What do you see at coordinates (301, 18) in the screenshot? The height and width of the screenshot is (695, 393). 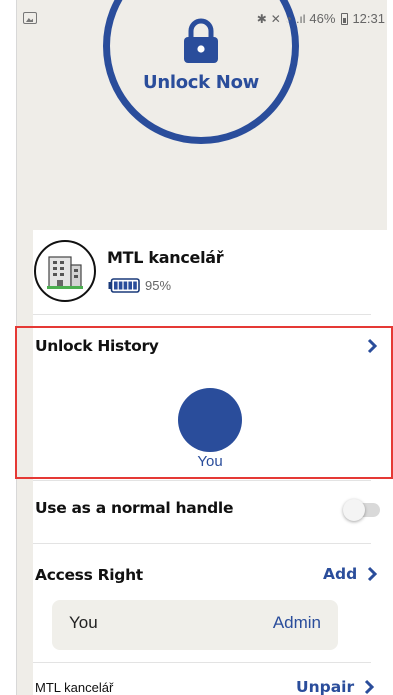 I see `signal-icon: .ıl` at bounding box center [301, 18].